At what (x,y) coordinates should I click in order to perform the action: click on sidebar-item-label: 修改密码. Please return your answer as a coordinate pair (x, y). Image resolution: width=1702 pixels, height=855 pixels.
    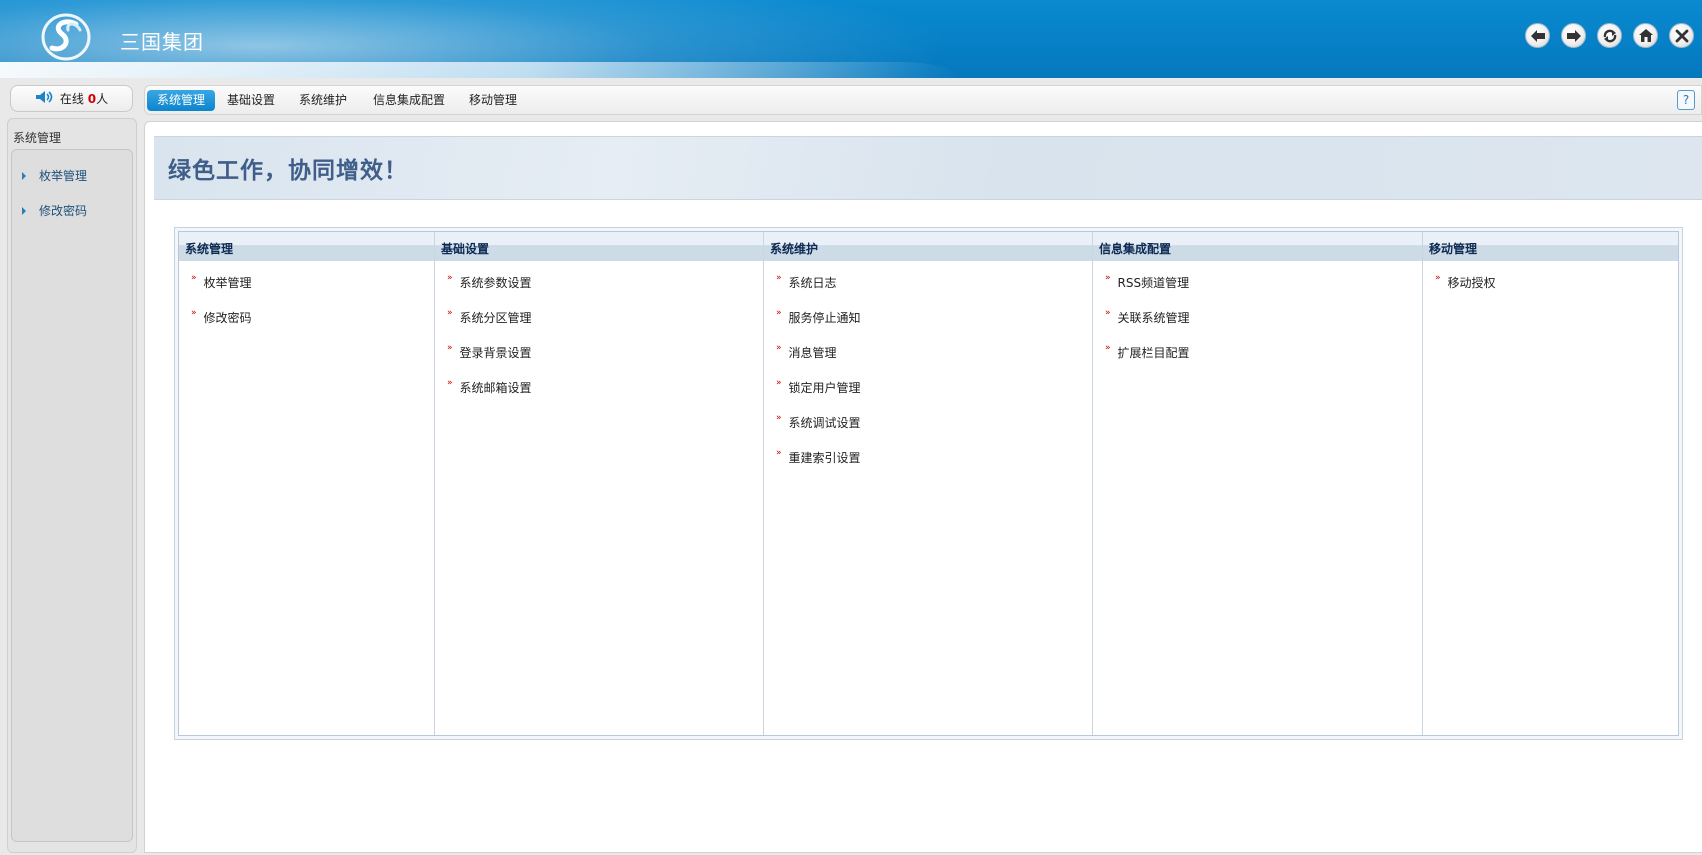
    Looking at the image, I should click on (63, 211).